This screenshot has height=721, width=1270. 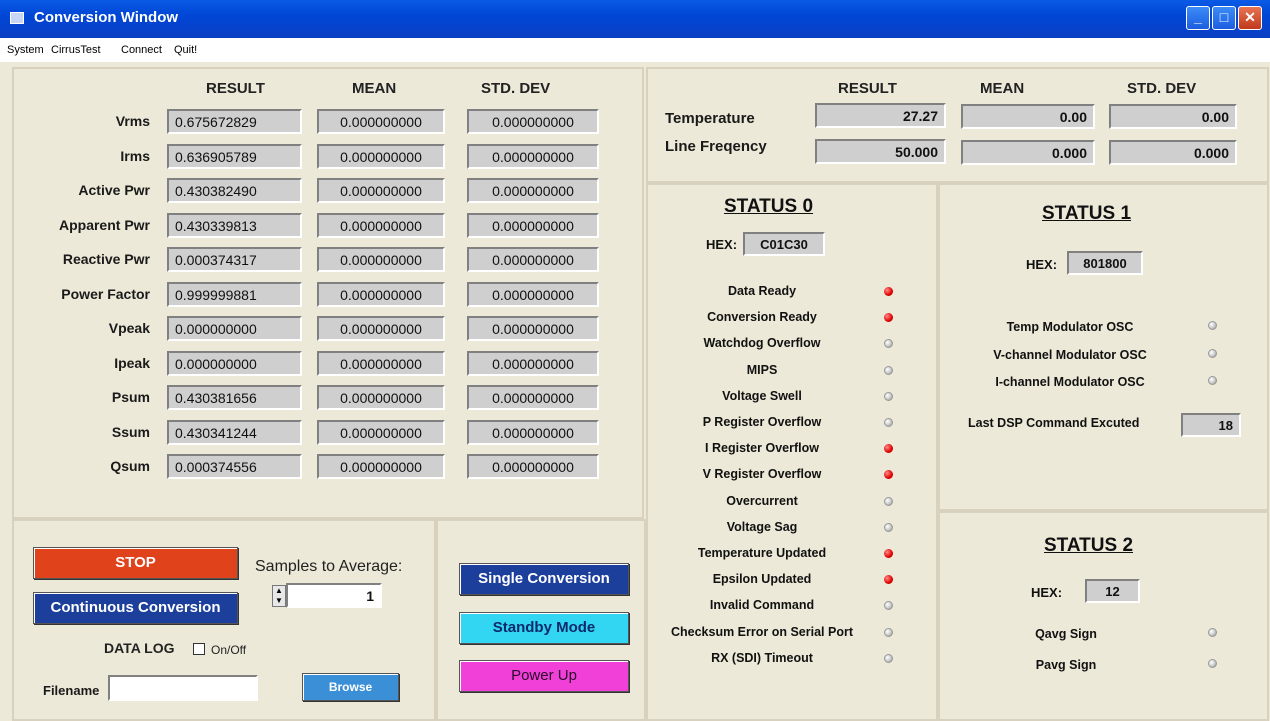 What do you see at coordinates (1070, 382) in the screenshot?
I see `status1-label: I-channel Modulator OSC` at bounding box center [1070, 382].